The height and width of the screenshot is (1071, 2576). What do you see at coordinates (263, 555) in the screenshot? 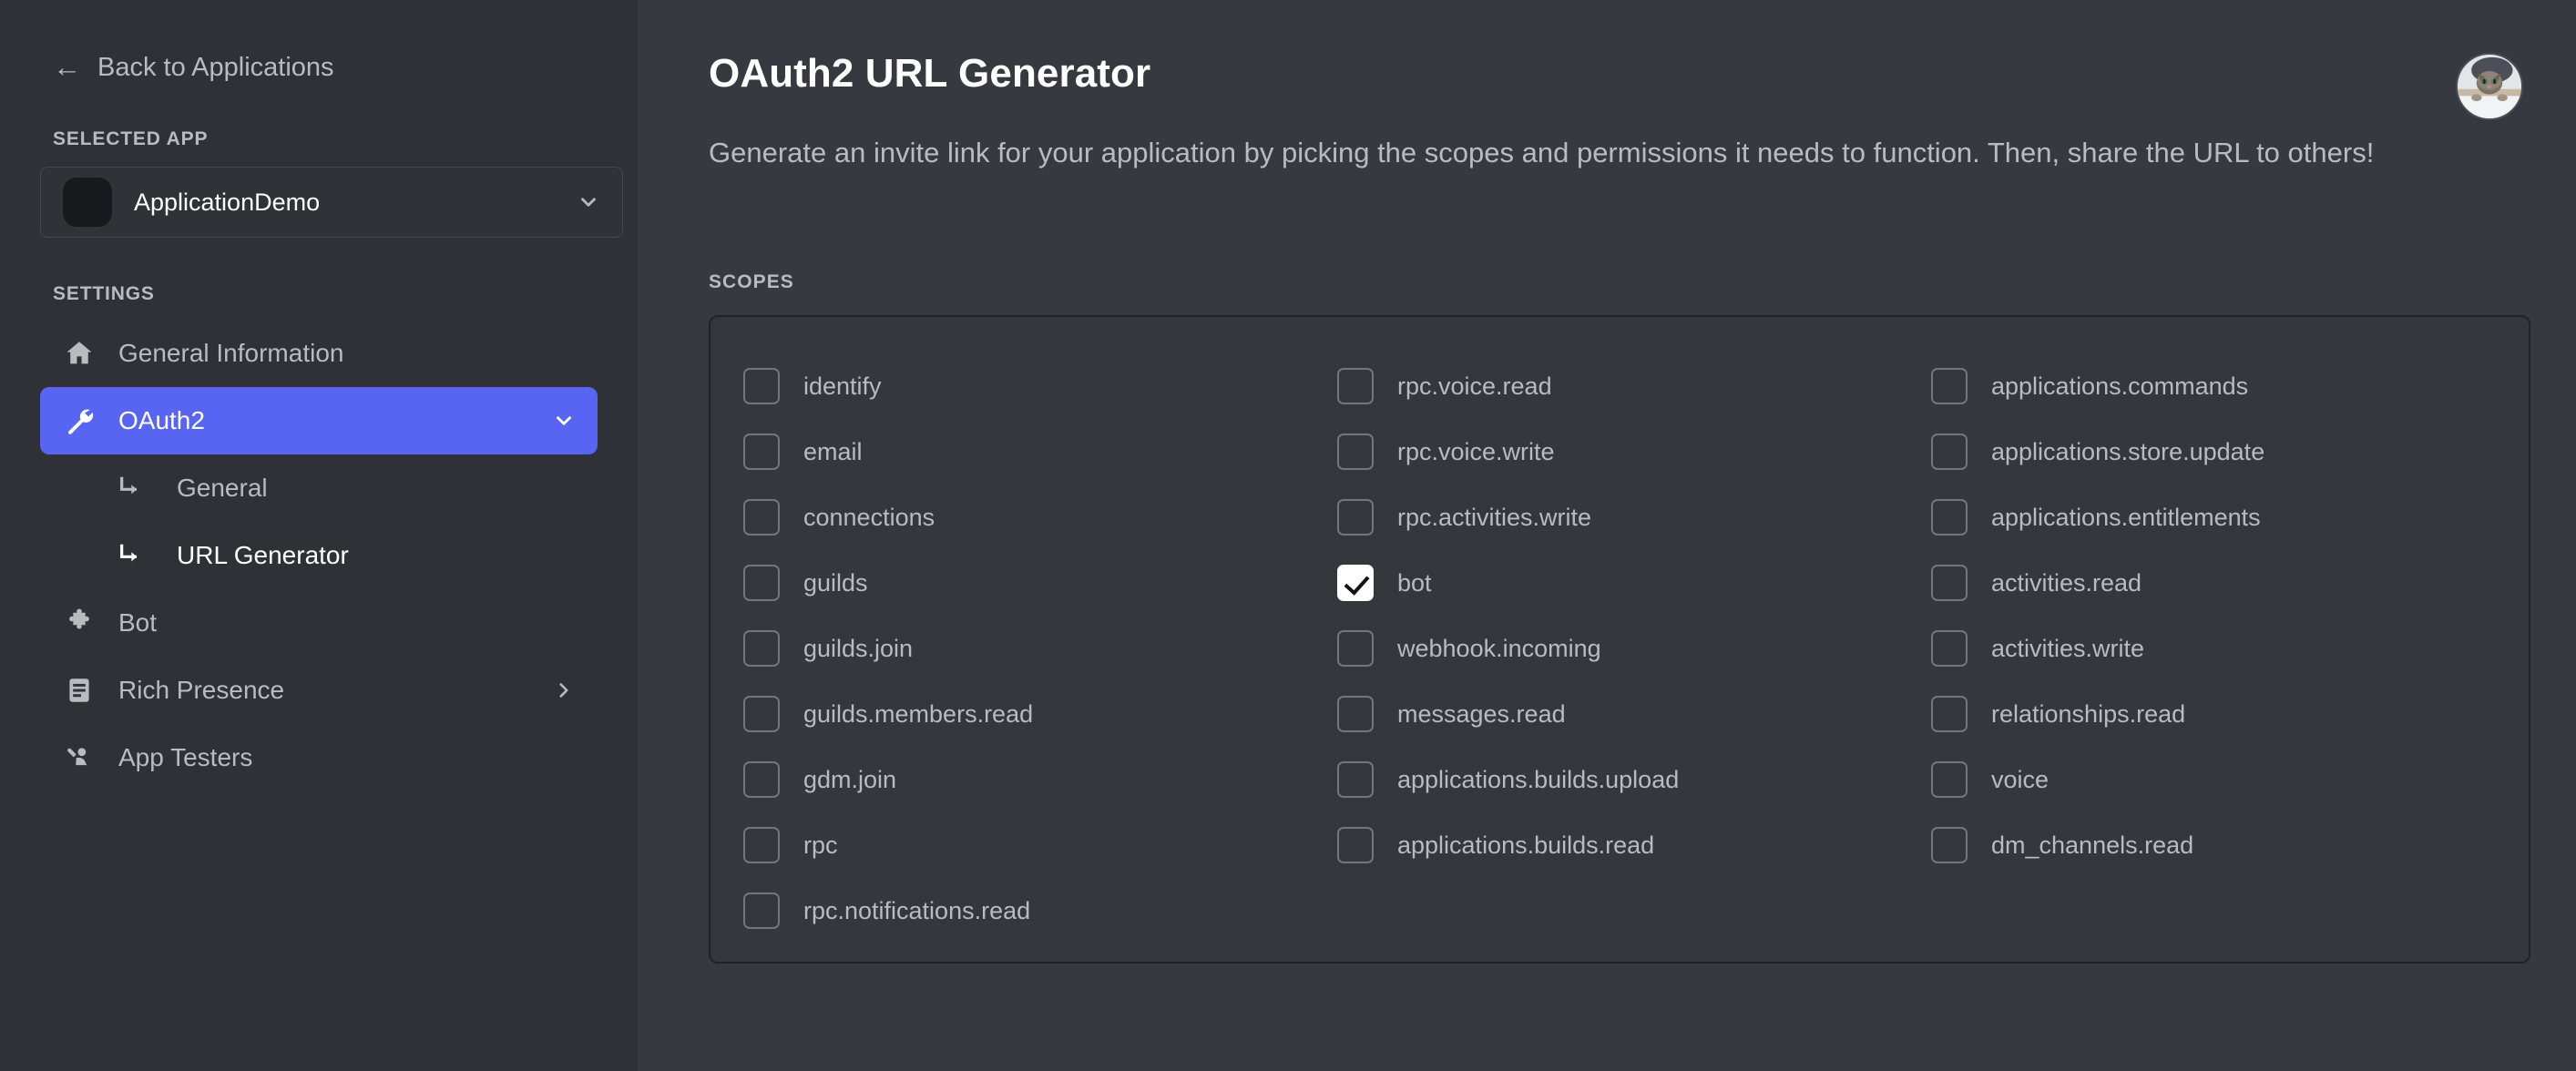
I see `sidebar-subitem-label: URL Generator` at bounding box center [263, 555].